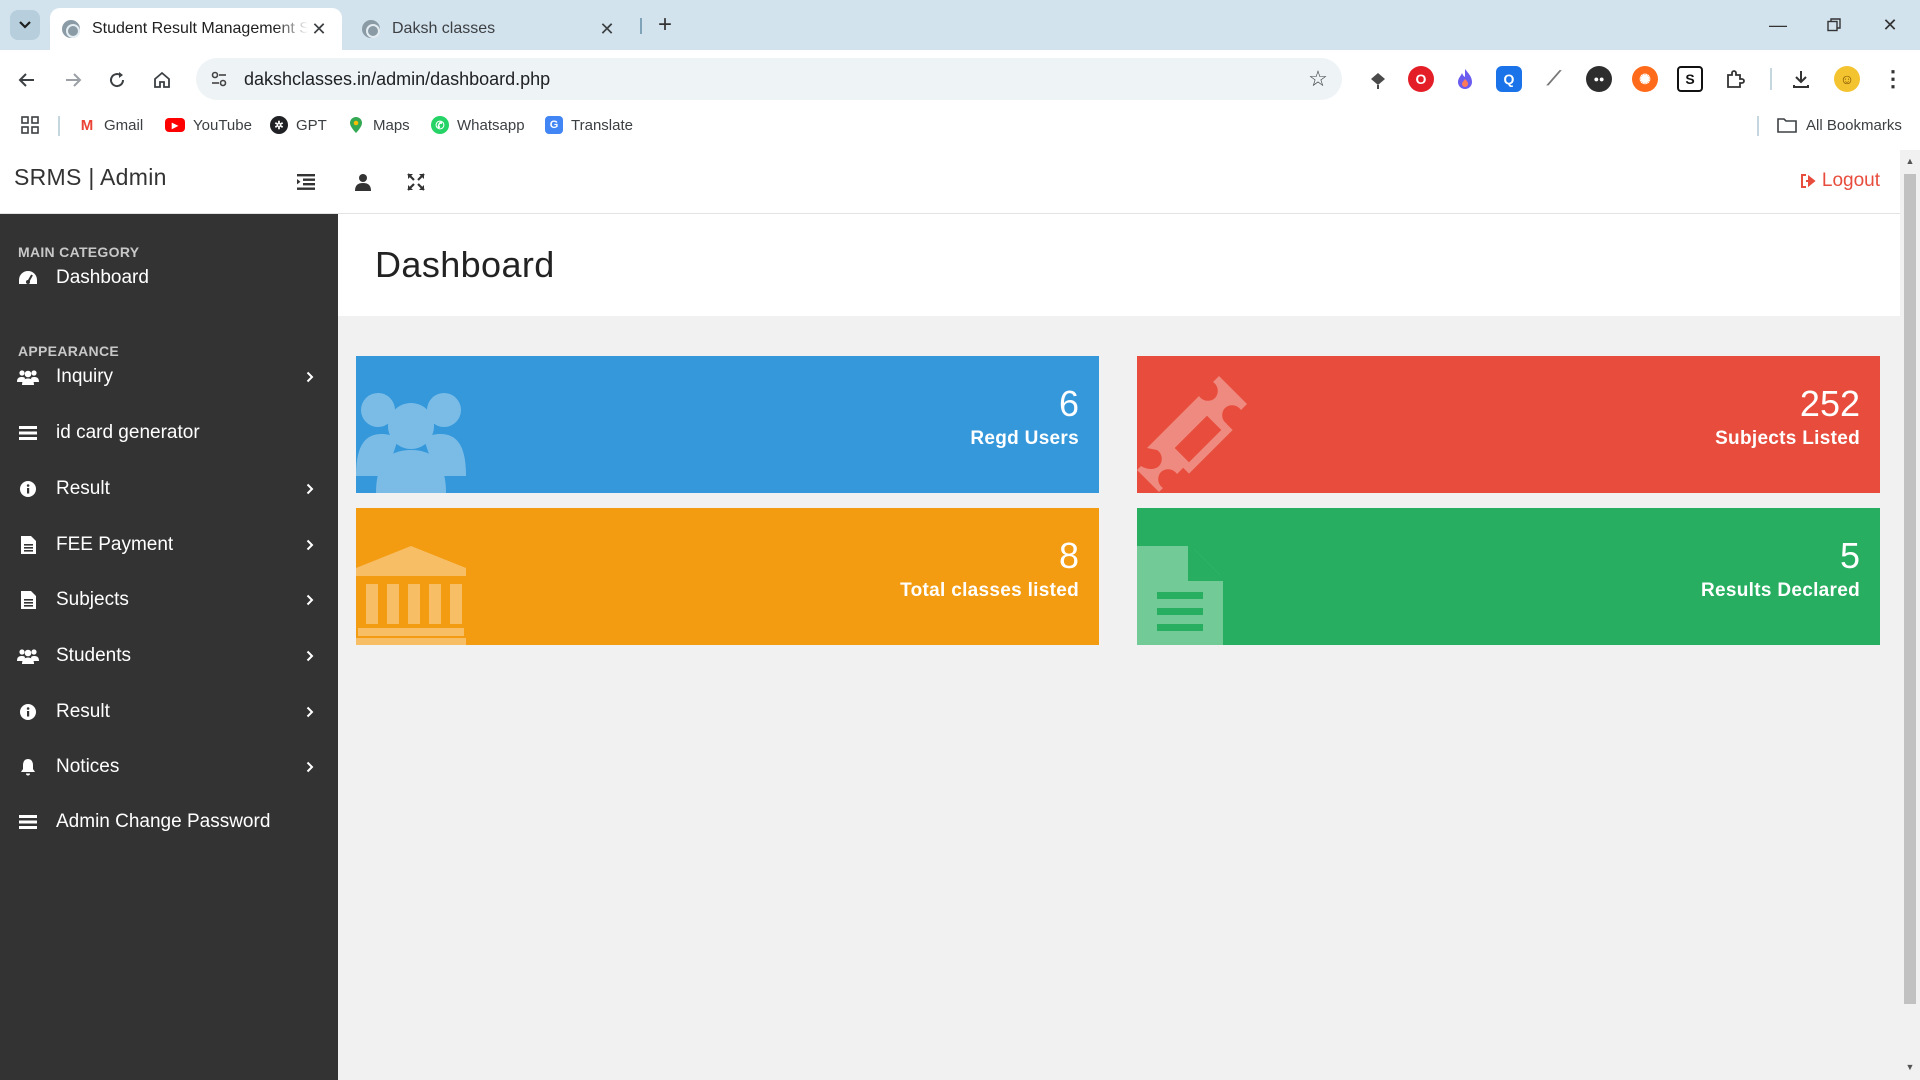 The image size is (1920, 1080). What do you see at coordinates (28, 545) in the screenshot?
I see `file-text-icon` at bounding box center [28, 545].